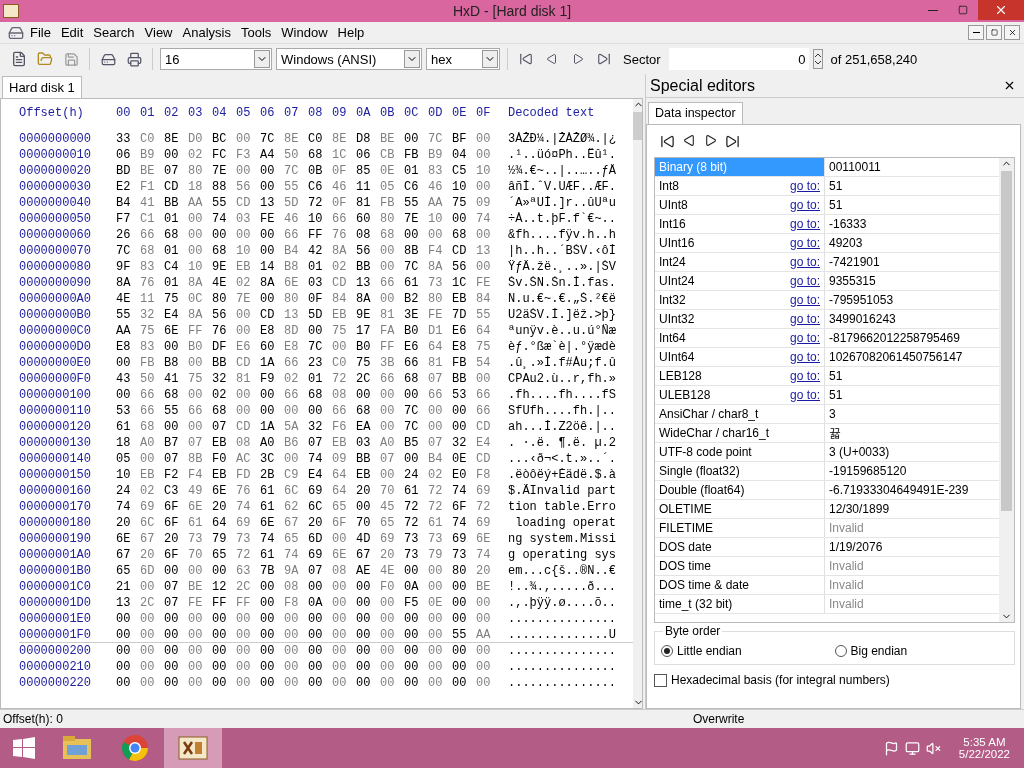 The height and width of the screenshot is (768, 1024). What do you see at coordinates (667, 141) in the screenshot?
I see `first-icon` at bounding box center [667, 141].